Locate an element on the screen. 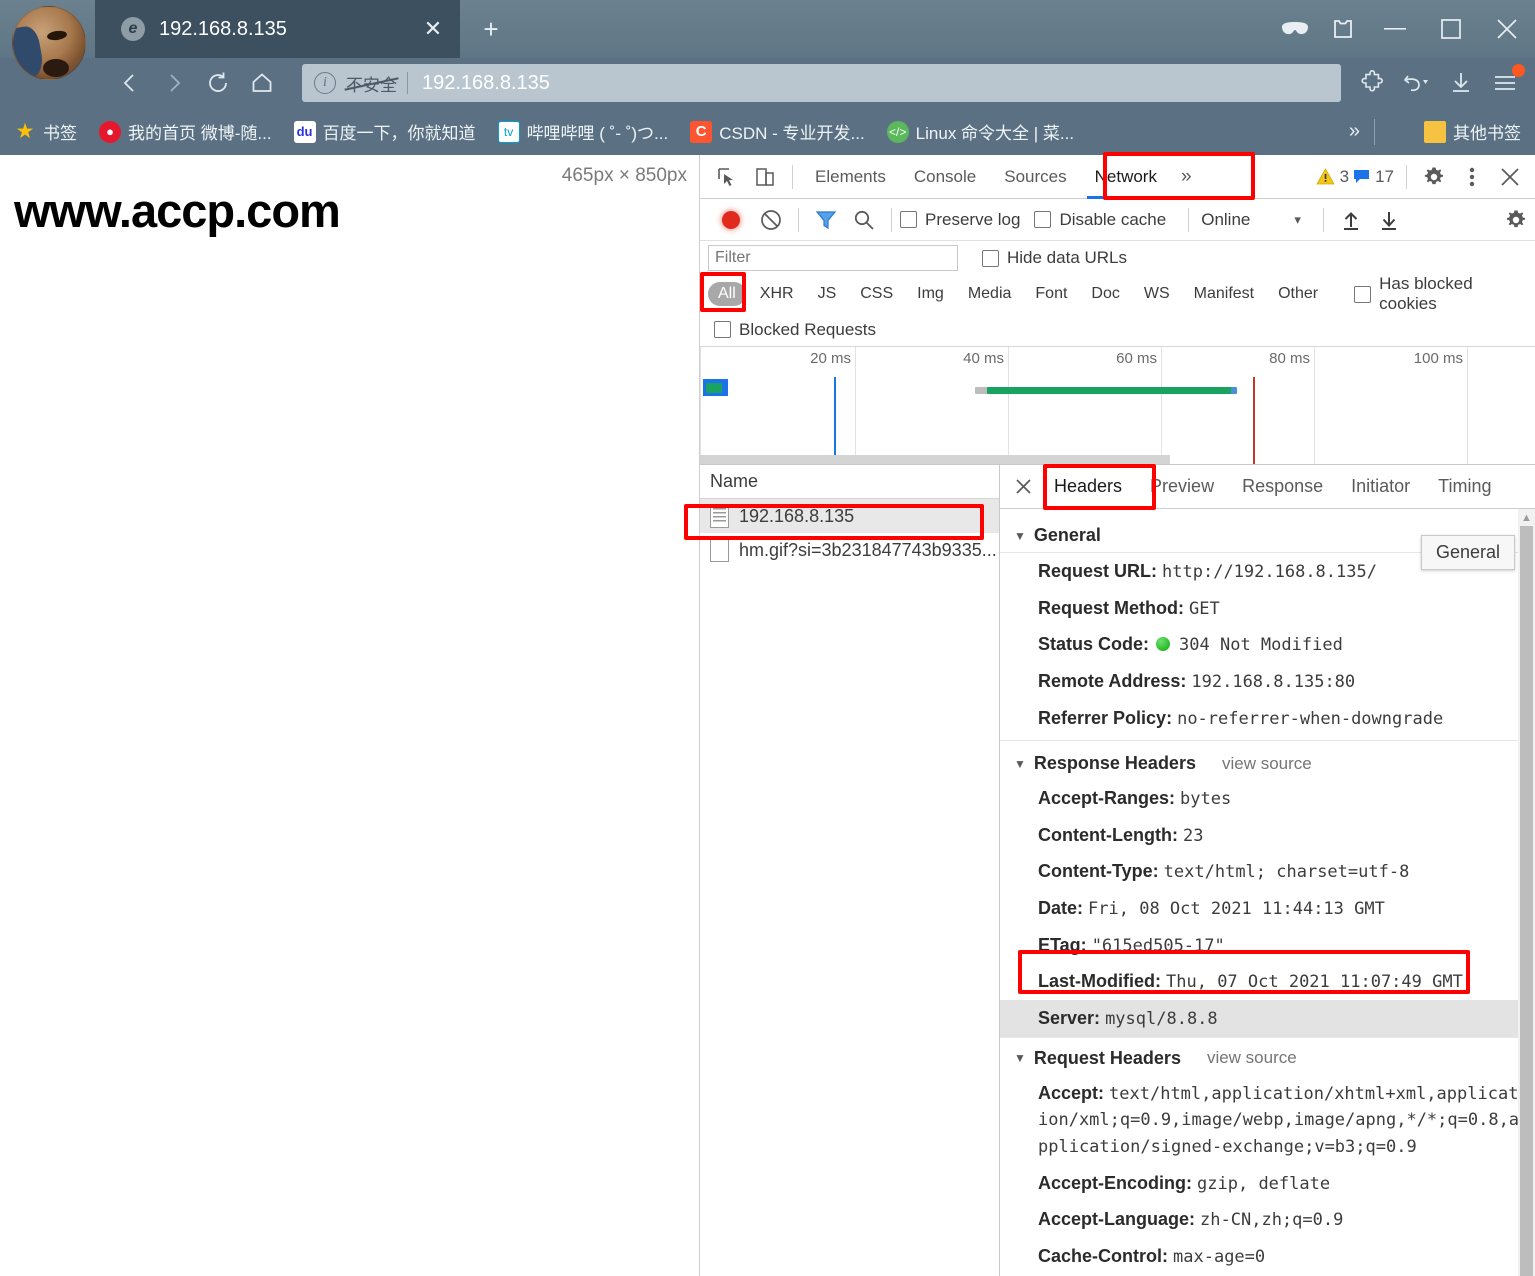 This screenshot has width=1535, height=1276. messages-indicator: 17 is located at coordinates (1373, 177).